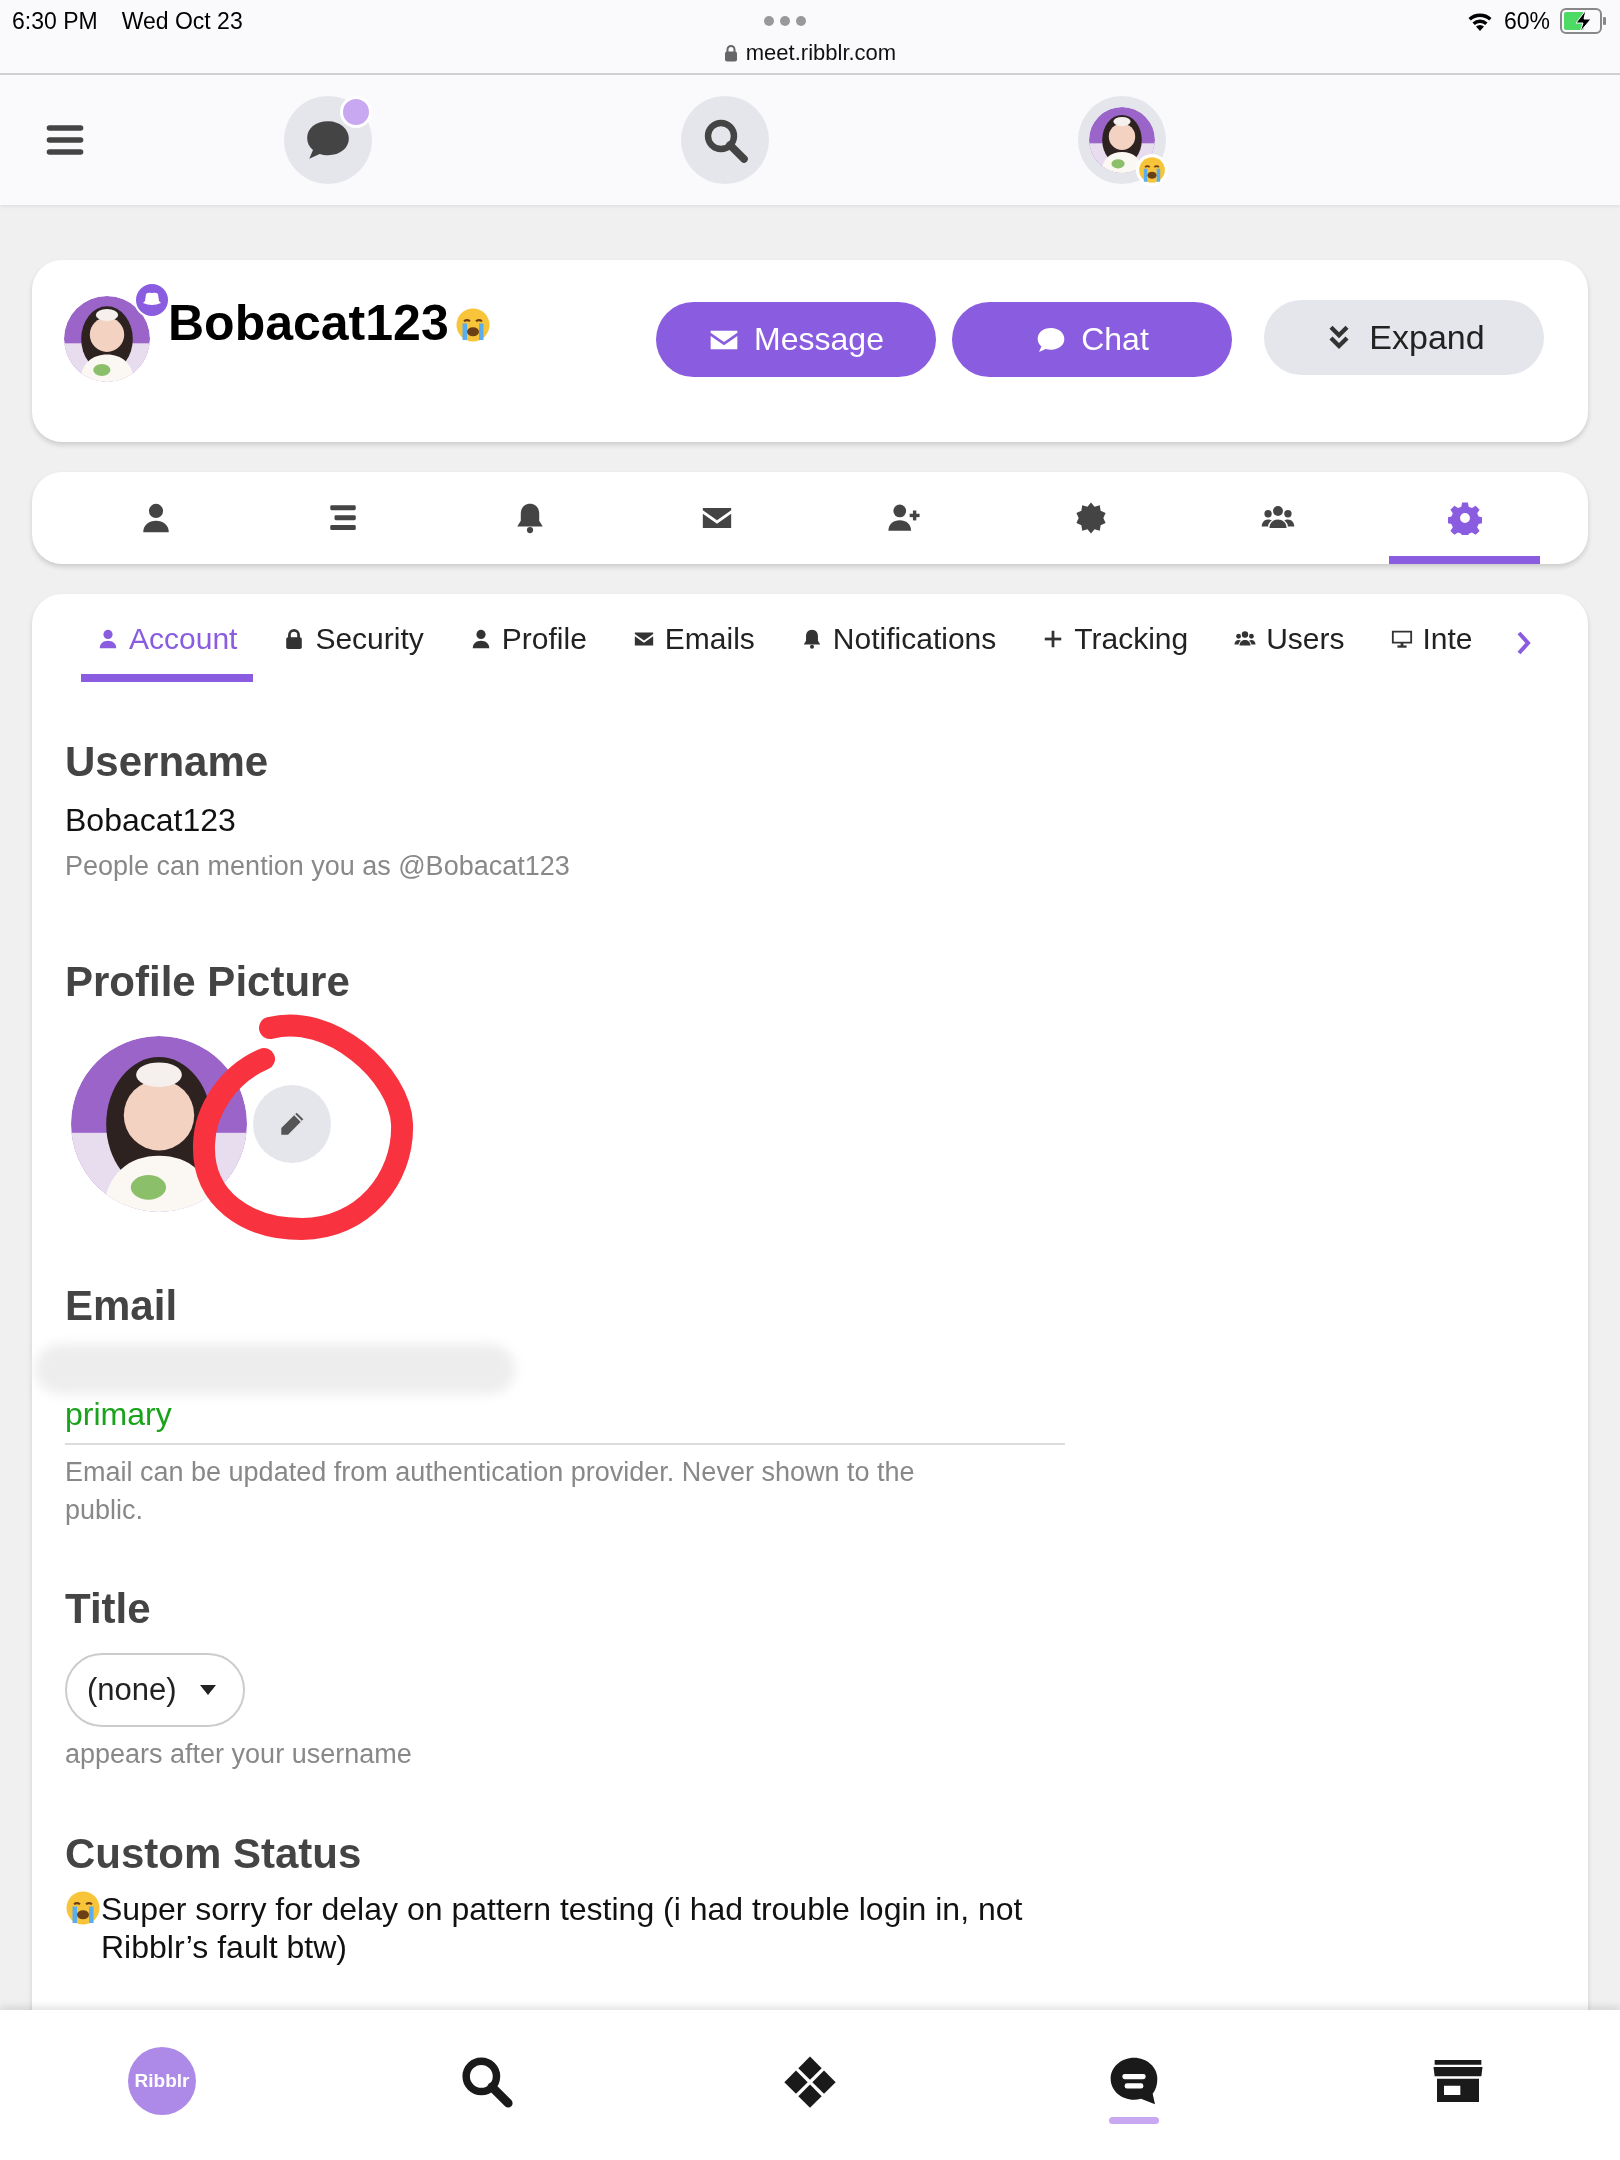 The width and height of the screenshot is (1620, 2160). I want to click on message-button: Message, so click(796, 339).